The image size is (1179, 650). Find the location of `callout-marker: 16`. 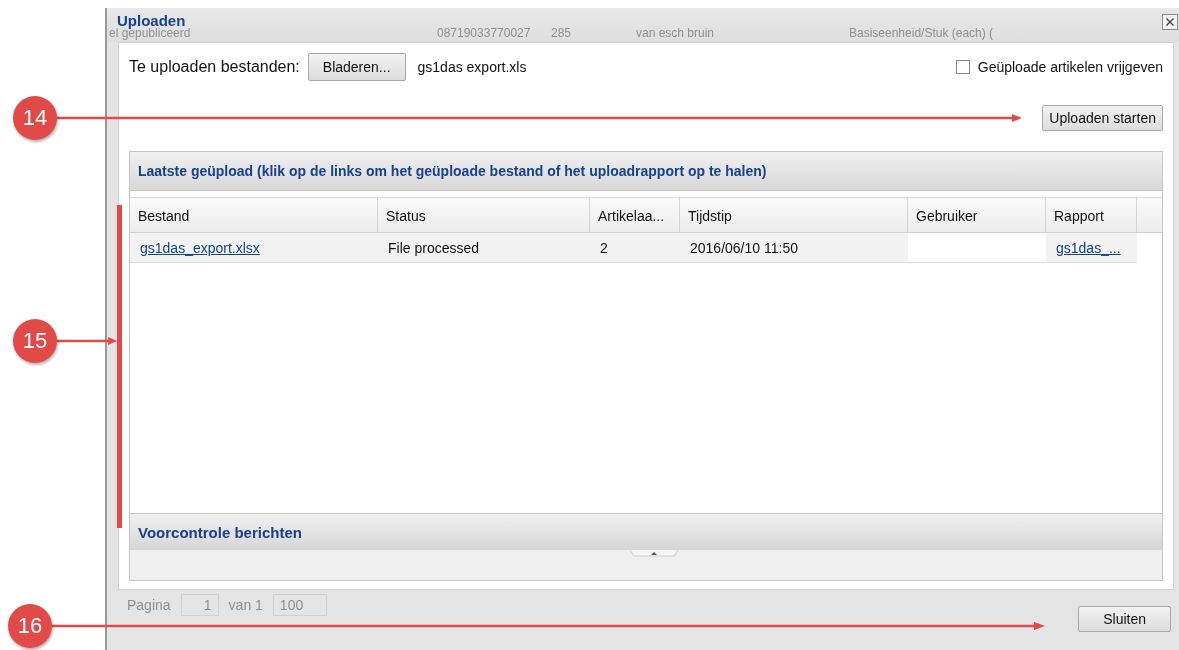

callout-marker: 16 is located at coordinates (30, 626).